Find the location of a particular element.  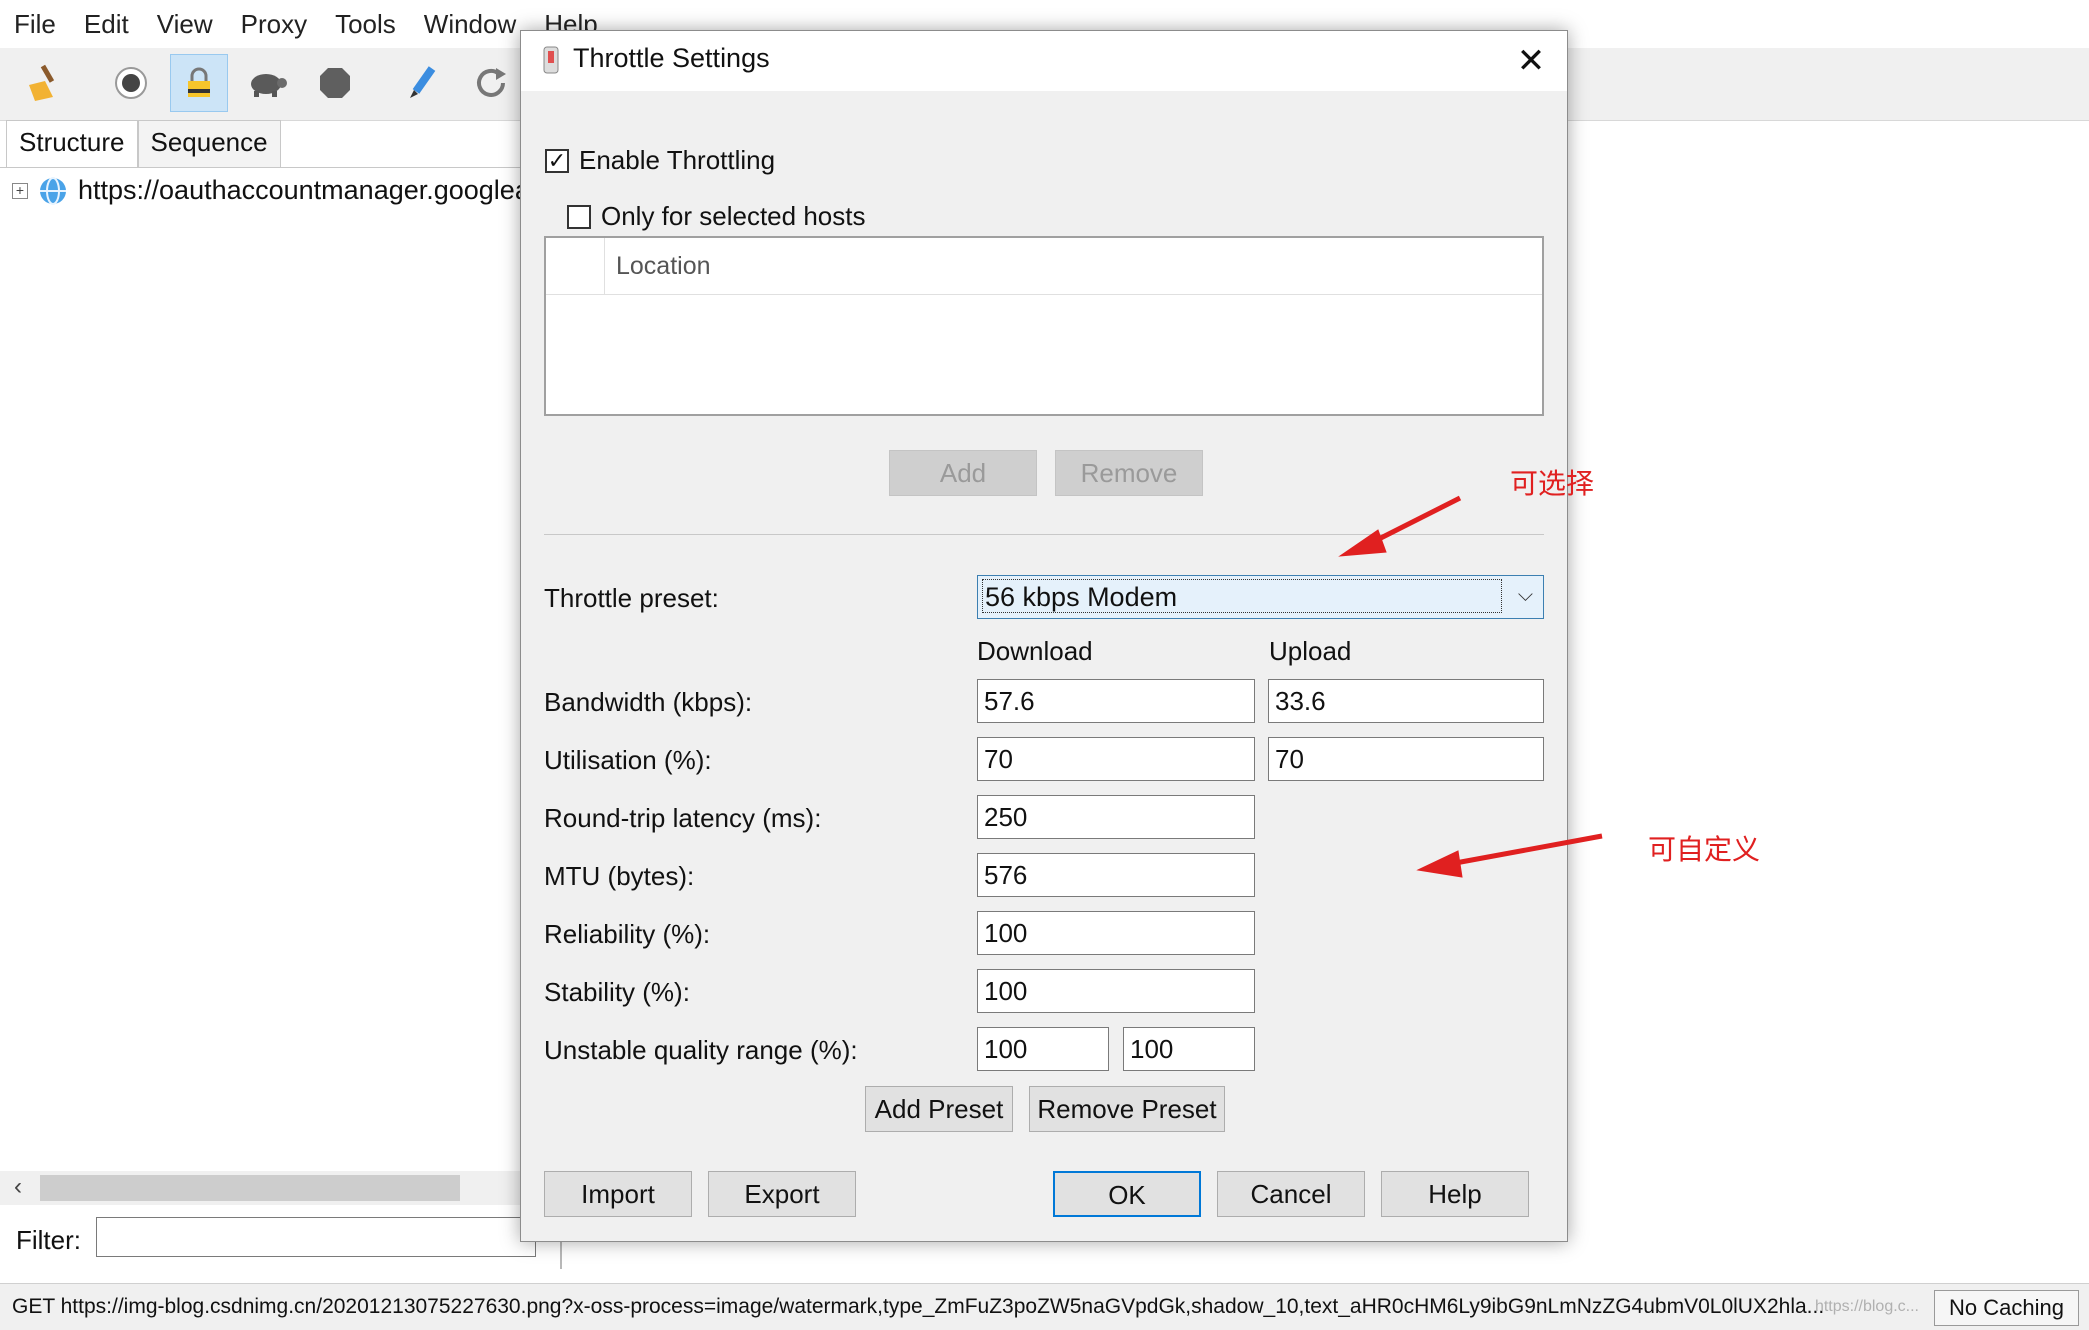

remove-host-button: Remove is located at coordinates (1129, 473).